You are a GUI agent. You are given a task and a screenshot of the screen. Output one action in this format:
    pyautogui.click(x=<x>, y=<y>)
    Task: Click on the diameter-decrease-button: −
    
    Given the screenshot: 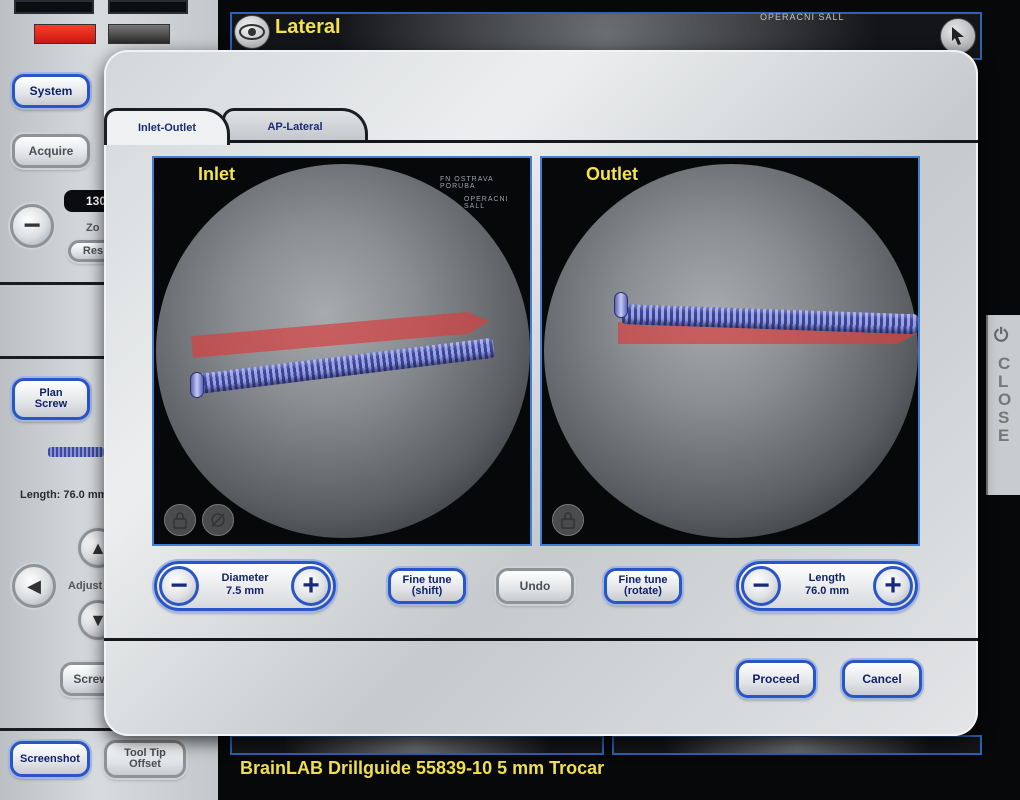 What is the action you would take?
    pyautogui.click(x=179, y=586)
    